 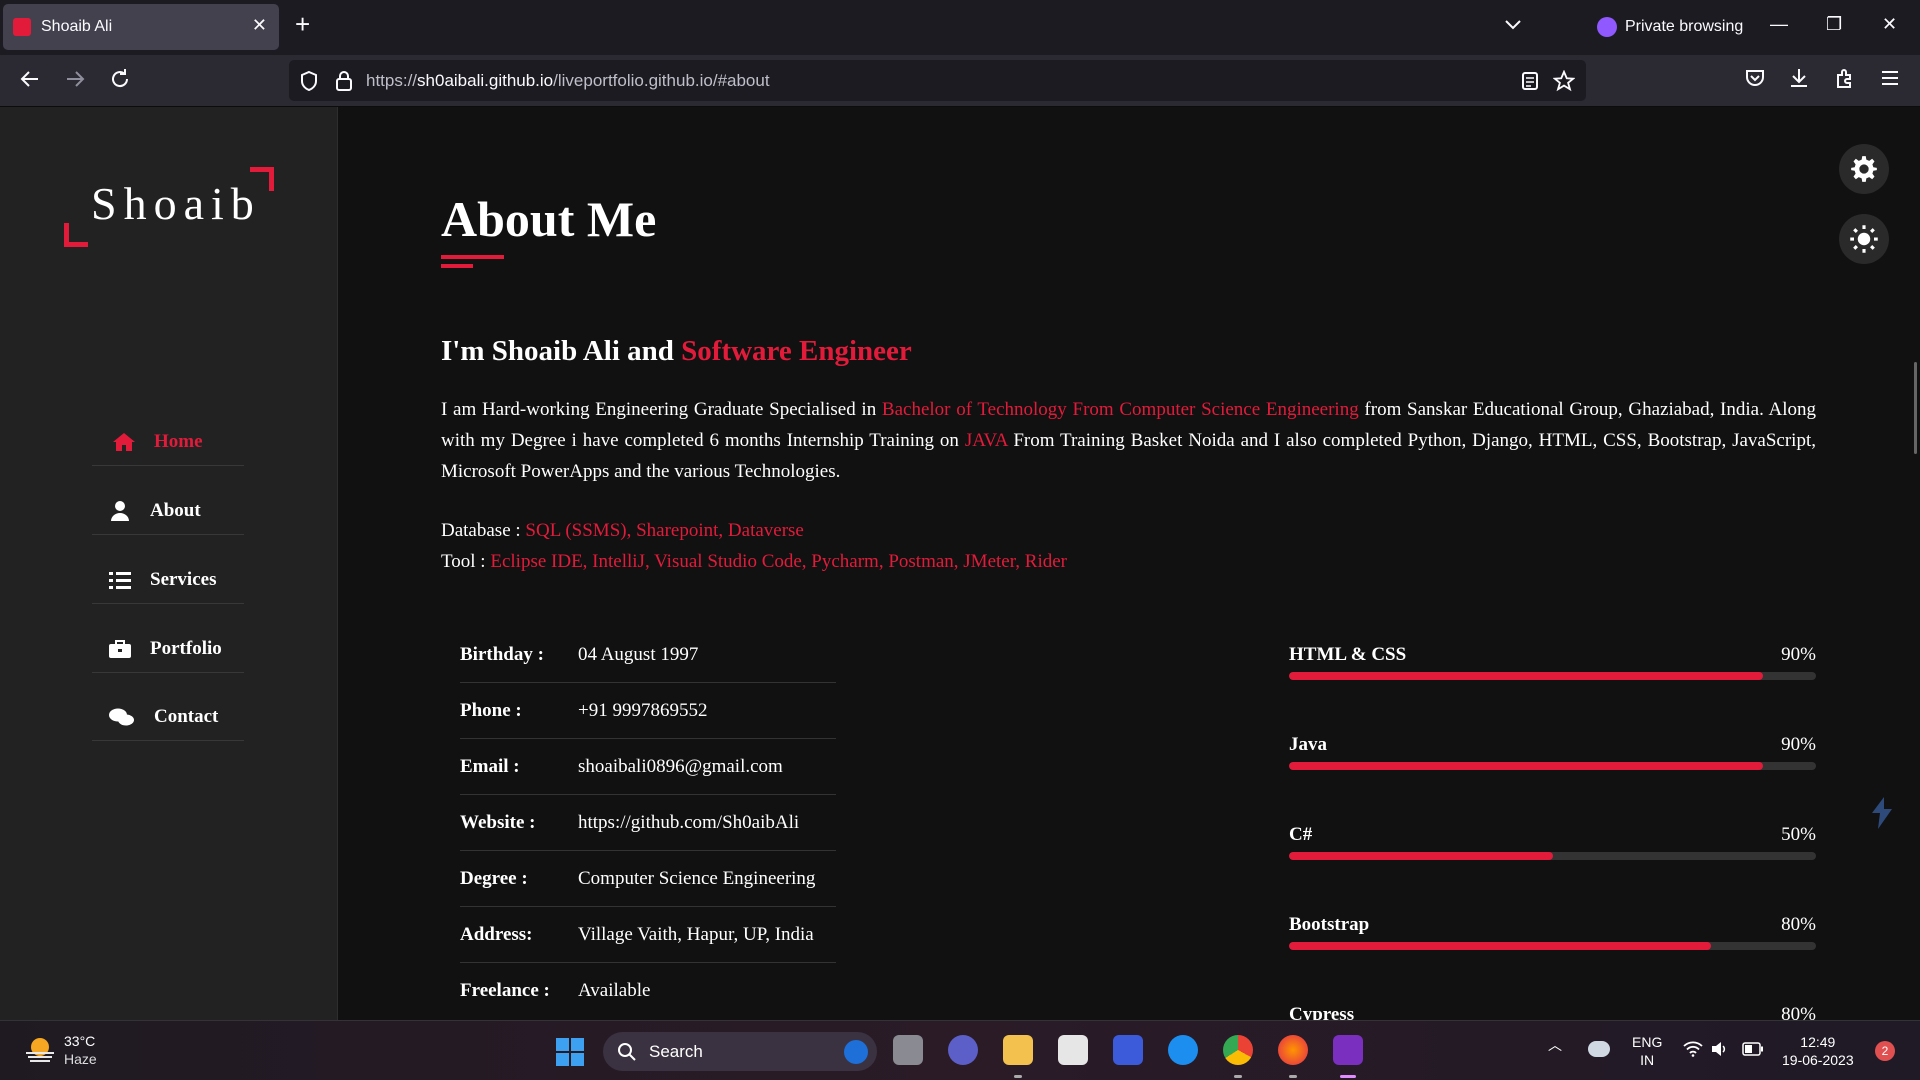 What do you see at coordinates (1693, 1049) in the screenshot?
I see `wifi-icon` at bounding box center [1693, 1049].